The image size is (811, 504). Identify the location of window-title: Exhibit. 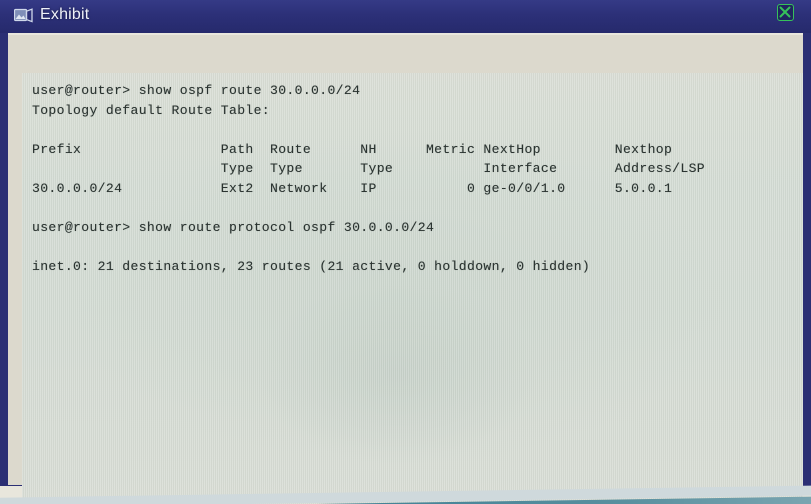
(65, 14).